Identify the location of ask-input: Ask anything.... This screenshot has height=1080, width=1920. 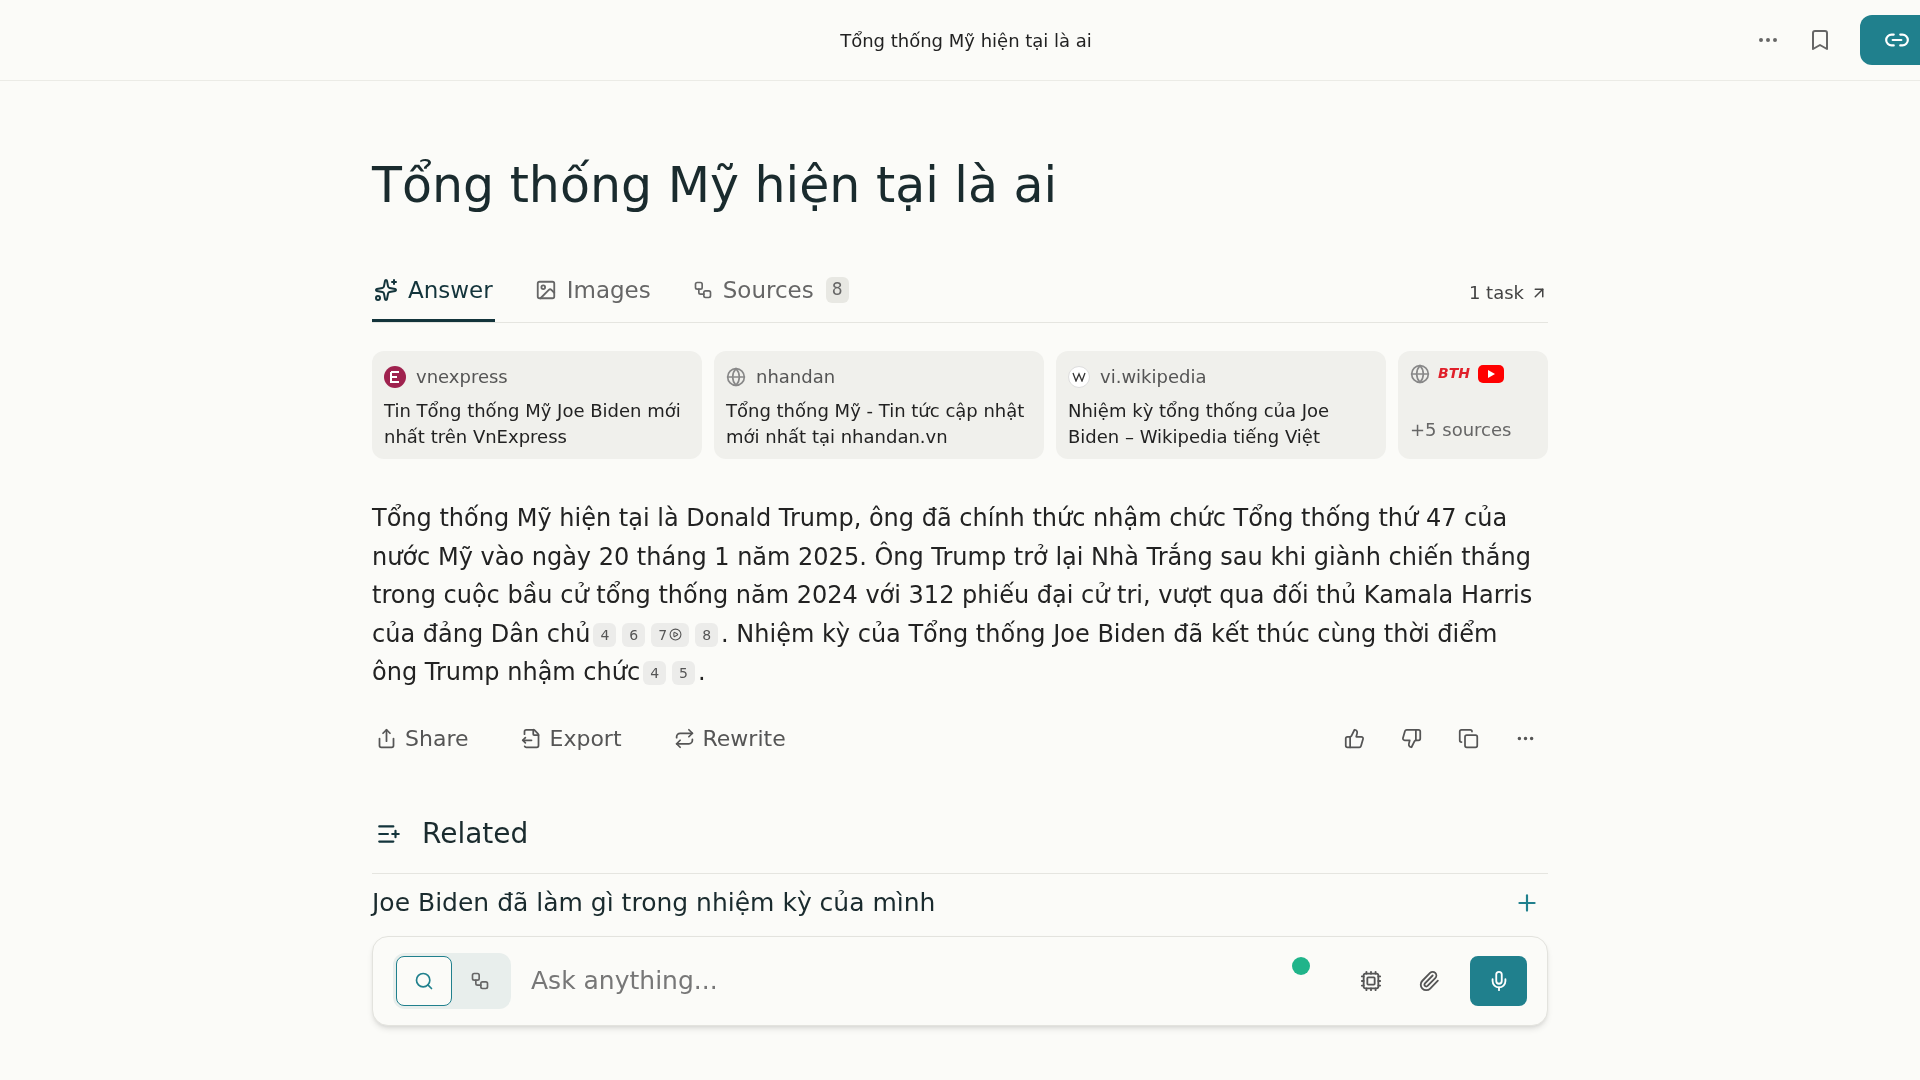
(911, 981).